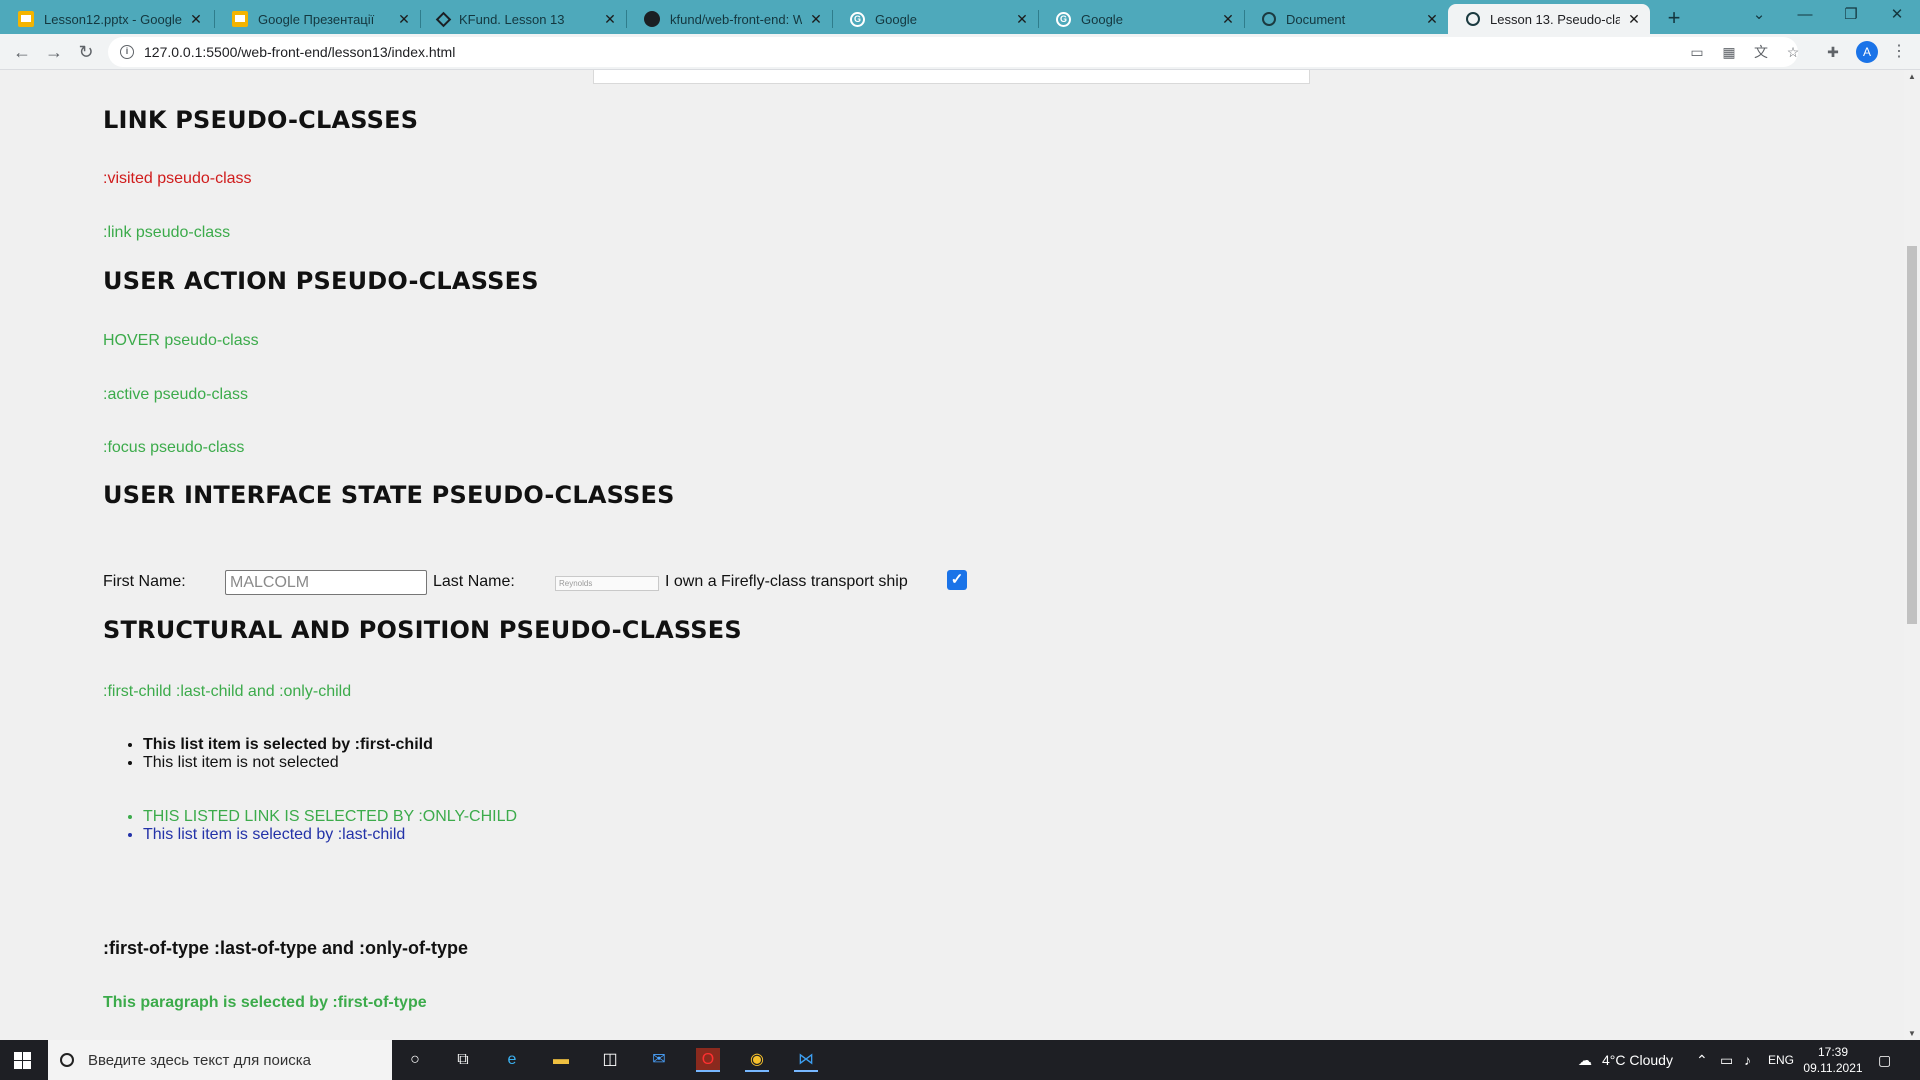  I want to click on tab-github-kfund: kfund/web-front-end: WEB ✕, so click(729, 19).